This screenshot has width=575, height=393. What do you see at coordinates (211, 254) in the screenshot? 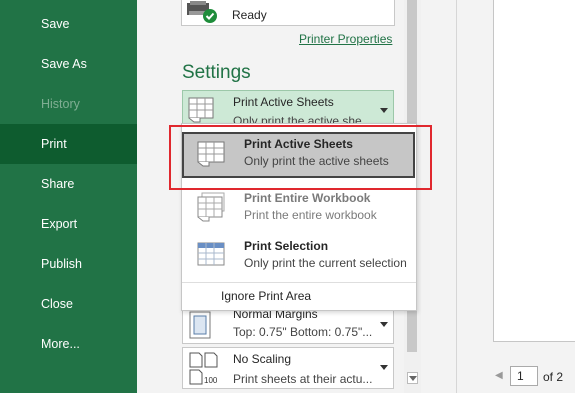
I see `selection-icon` at bounding box center [211, 254].